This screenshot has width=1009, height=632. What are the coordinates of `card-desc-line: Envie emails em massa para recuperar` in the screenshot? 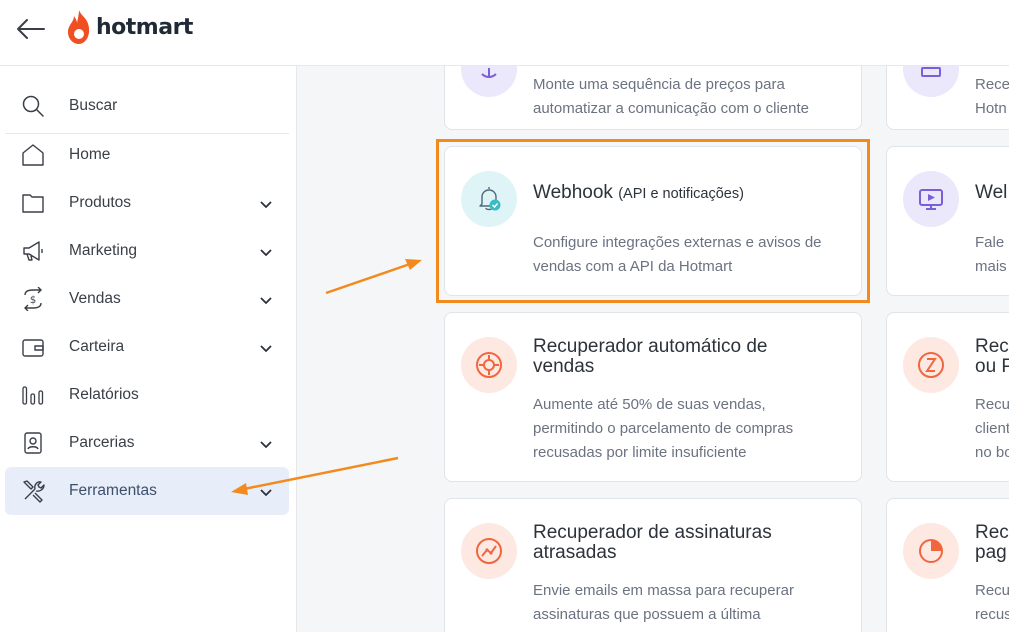 It's located at (663, 590).